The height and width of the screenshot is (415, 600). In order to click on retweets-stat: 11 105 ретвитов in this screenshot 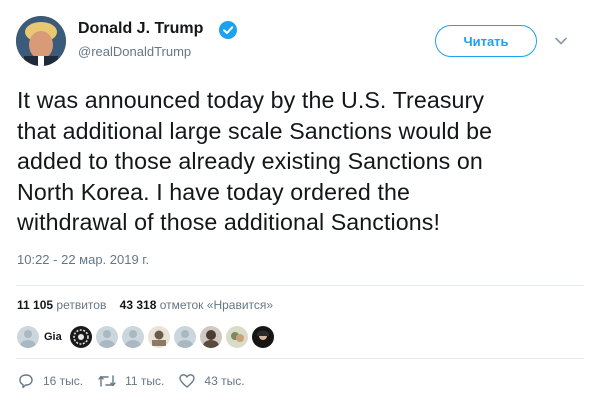, I will do `click(63, 305)`.